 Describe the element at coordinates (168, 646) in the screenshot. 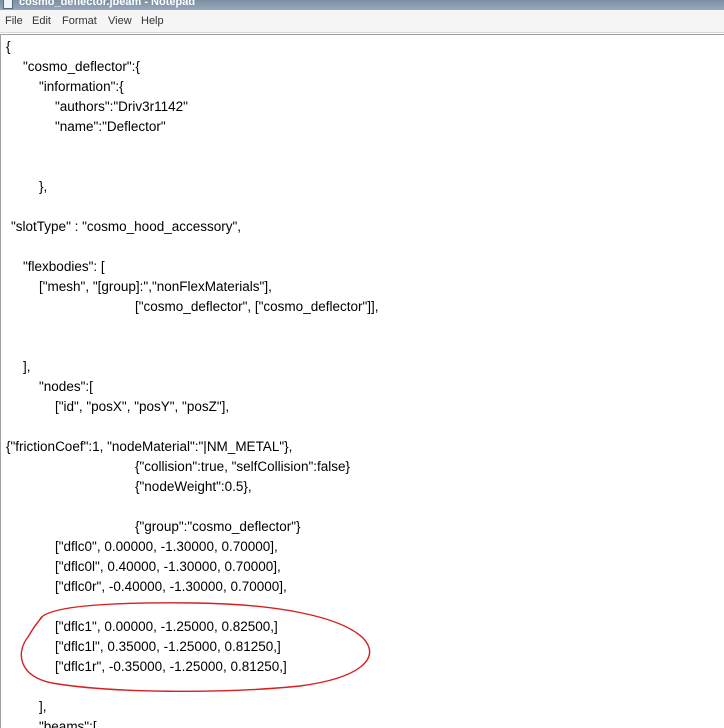

I see `code-line: ["dflc1l", 0.35000, -1.25000, 0.81250,]` at that location.